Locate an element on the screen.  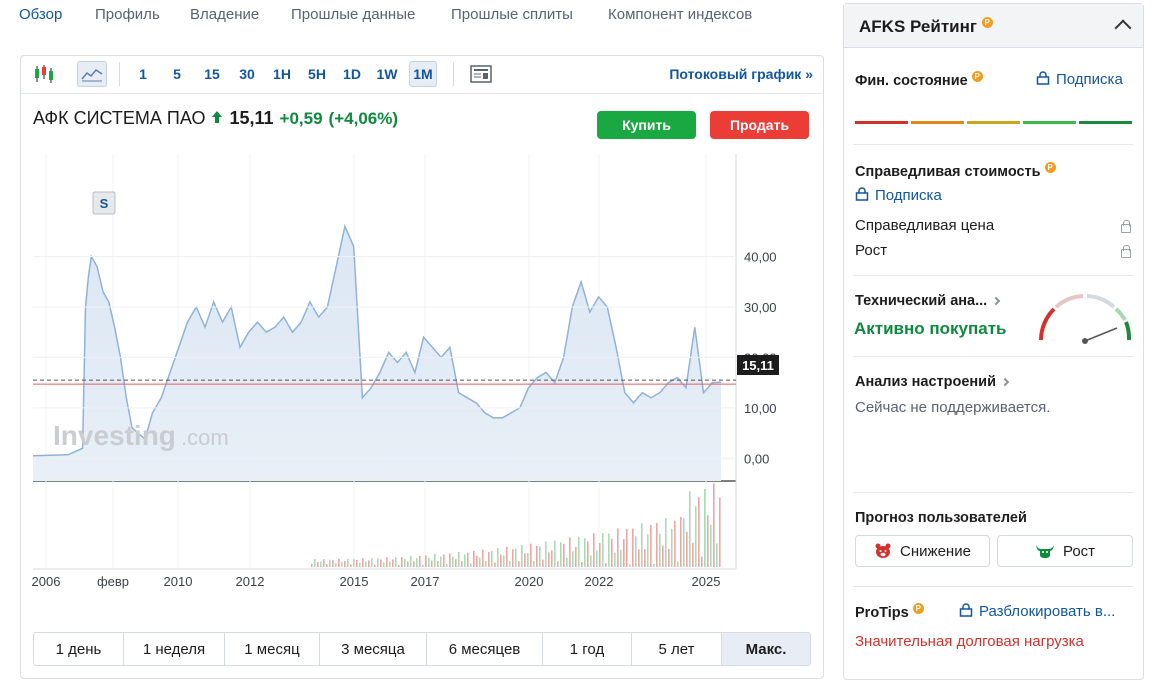
nav-historical-data: Прошлые данные is located at coordinates (353, 14).